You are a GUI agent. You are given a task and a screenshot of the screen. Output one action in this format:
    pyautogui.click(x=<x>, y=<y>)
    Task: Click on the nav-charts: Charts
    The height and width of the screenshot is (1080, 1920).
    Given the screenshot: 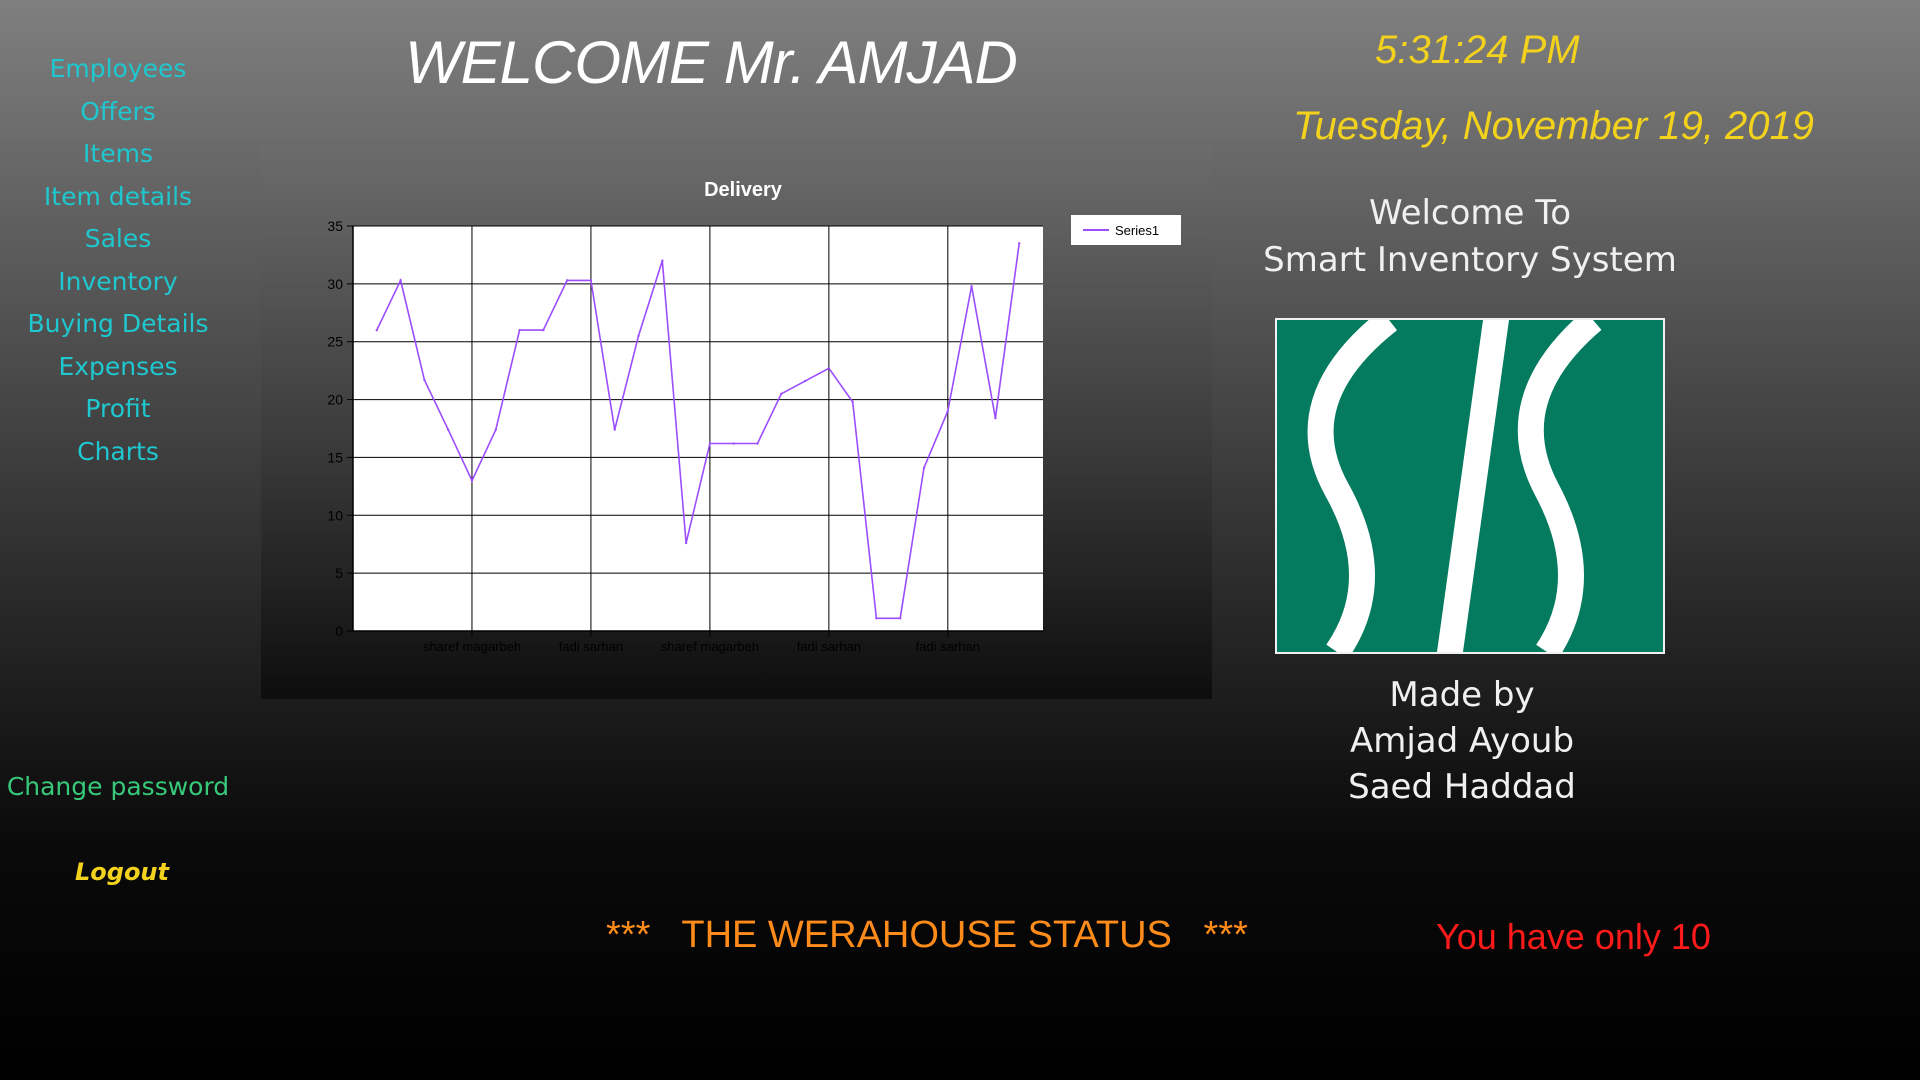 What is the action you would take?
    pyautogui.click(x=118, y=452)
    